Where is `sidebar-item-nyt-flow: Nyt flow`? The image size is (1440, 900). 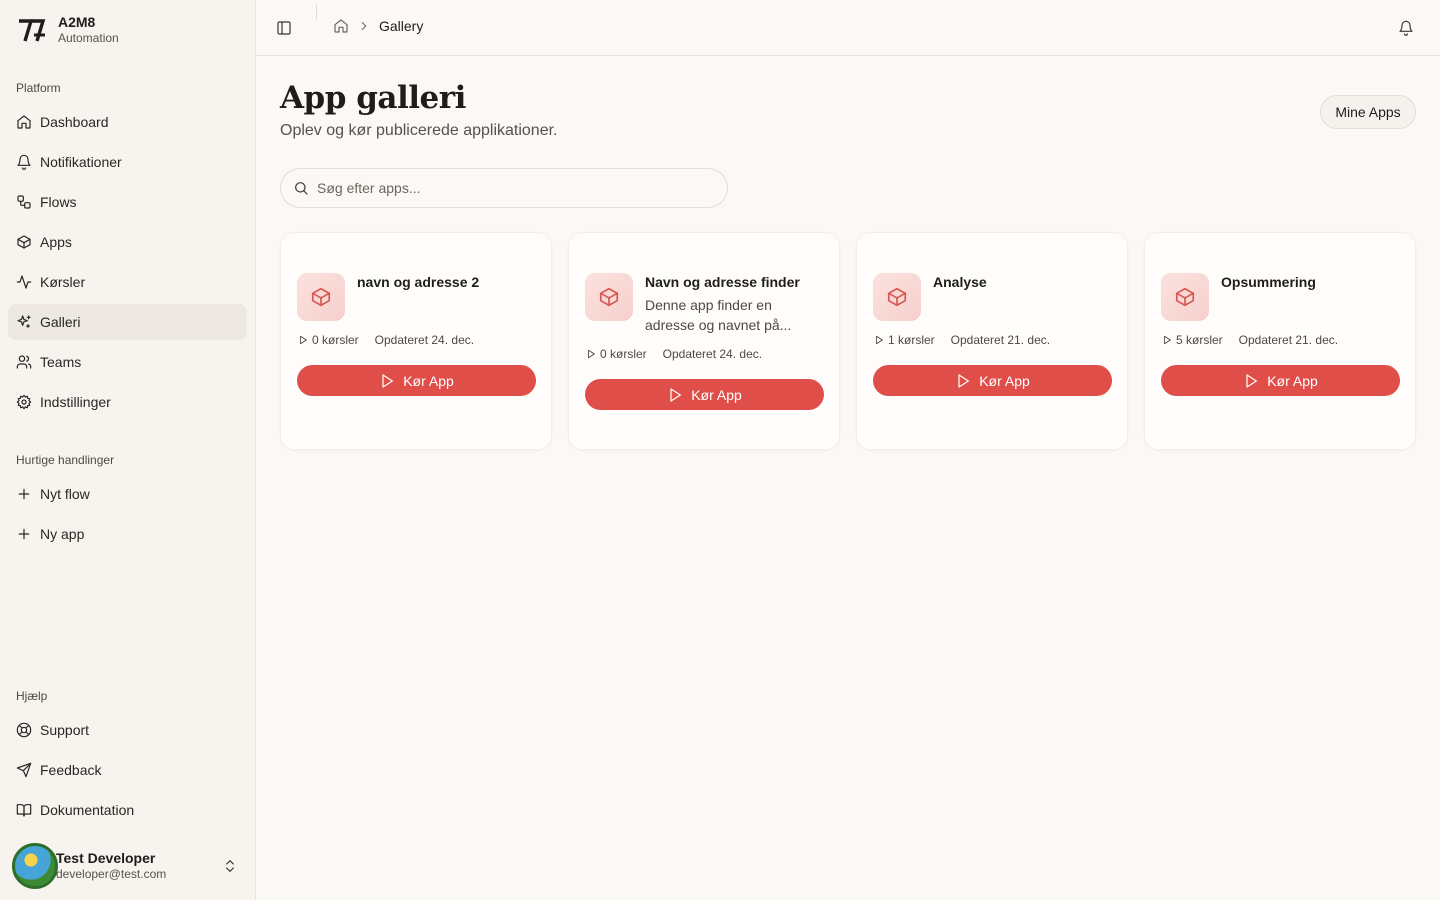
sidebar-item-nyt-flow: Nyt flow is located at coordinates (127, 494).